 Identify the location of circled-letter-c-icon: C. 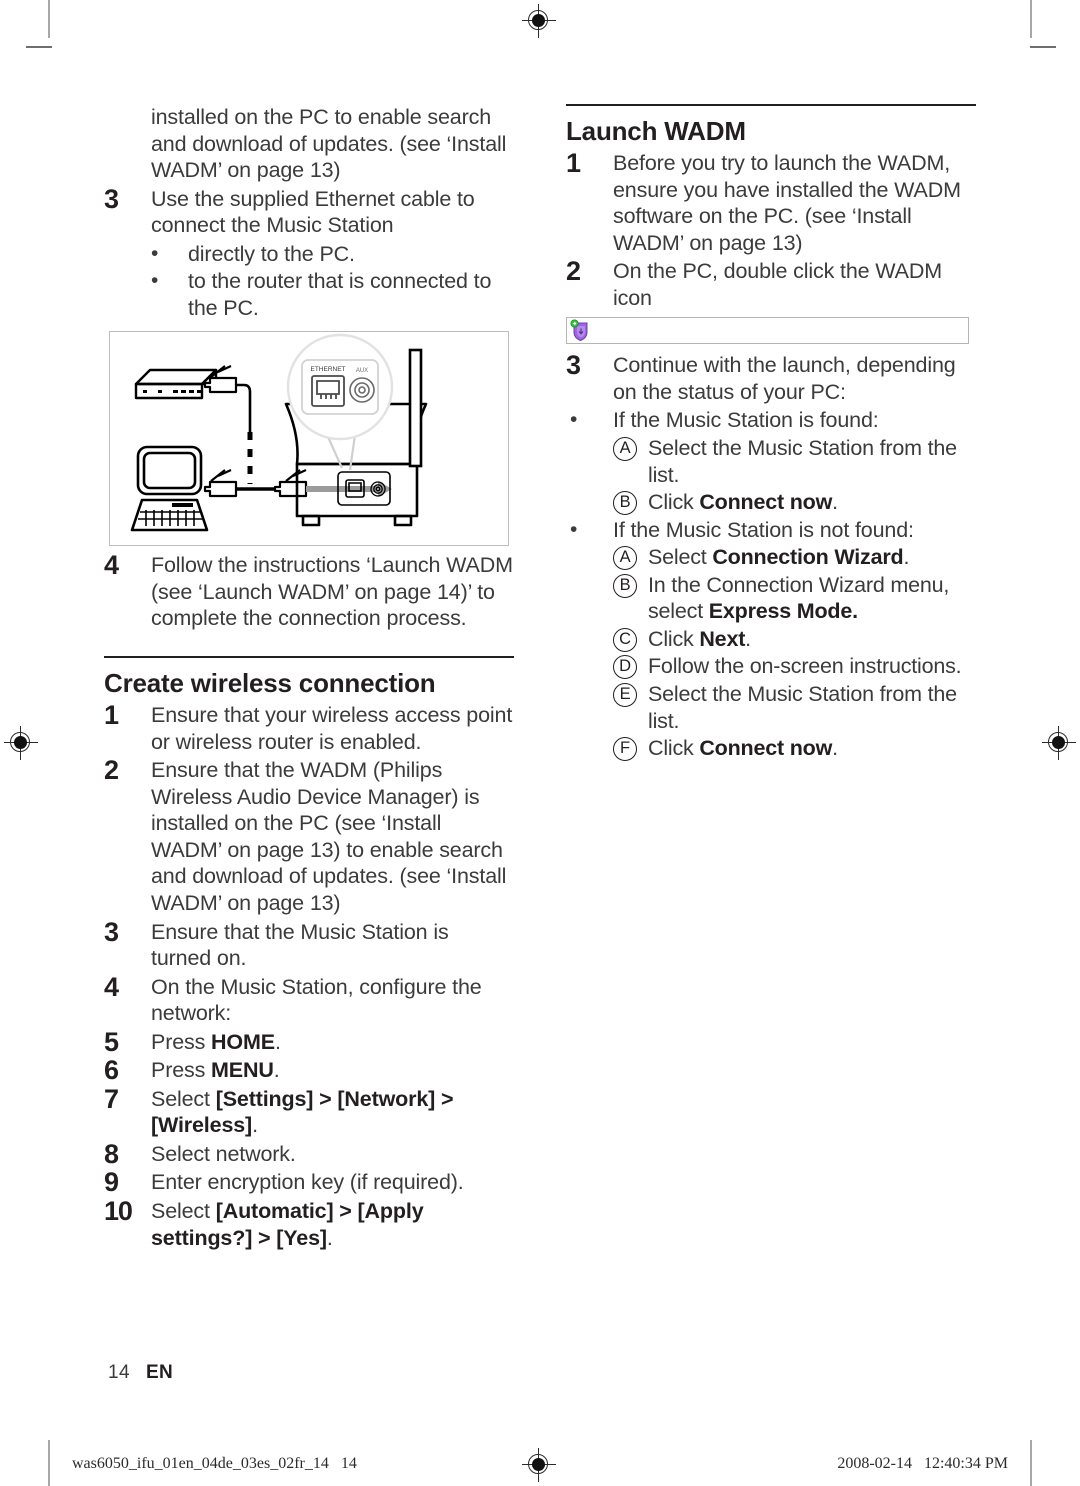
(625, 639).